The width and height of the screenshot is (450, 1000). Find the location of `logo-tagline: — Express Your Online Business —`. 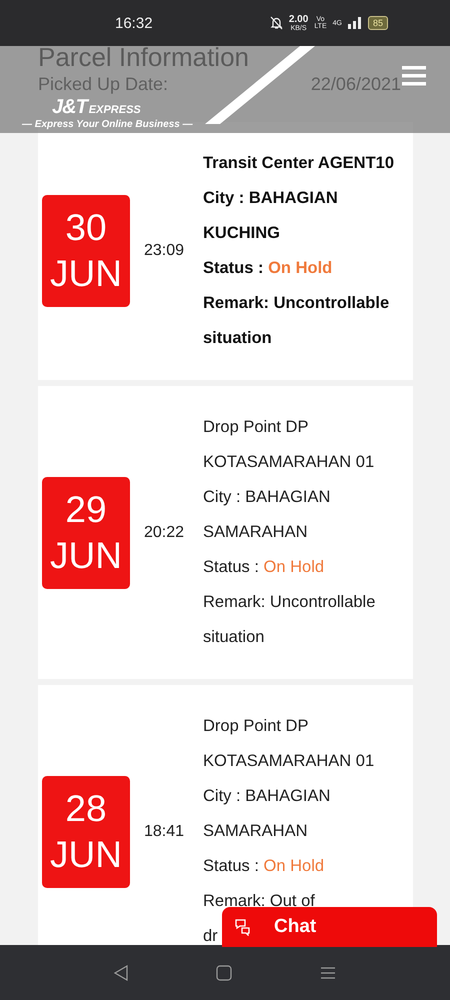

logo-tagline: — Express Your Online Business — is located at coordinates (107, 124).